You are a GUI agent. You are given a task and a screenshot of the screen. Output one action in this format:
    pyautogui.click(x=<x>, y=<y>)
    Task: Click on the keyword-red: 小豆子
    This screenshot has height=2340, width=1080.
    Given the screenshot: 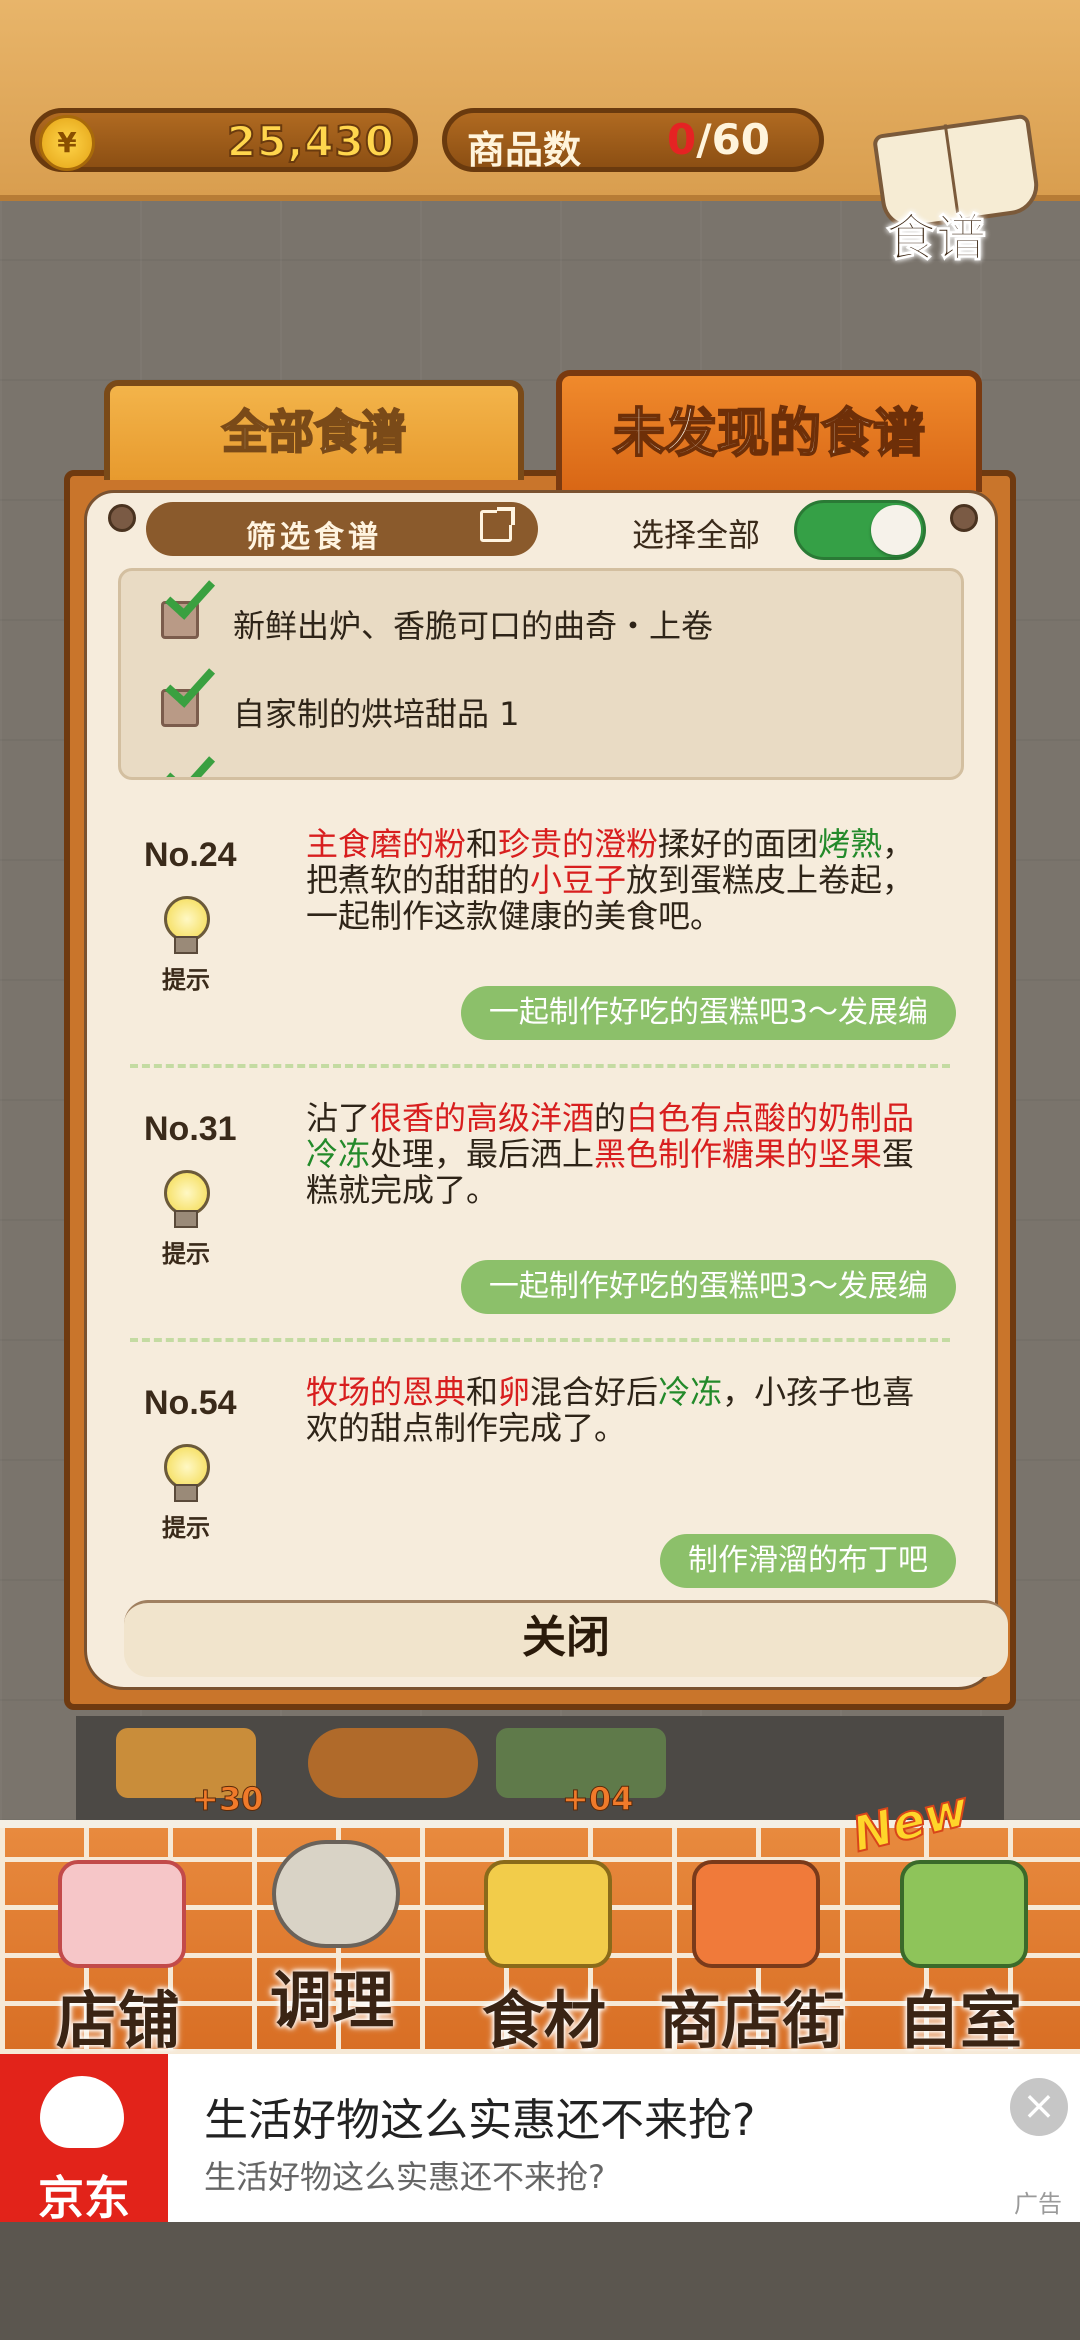 What is the action you would take?
    pyautogui.click(x=578, y=880)
    